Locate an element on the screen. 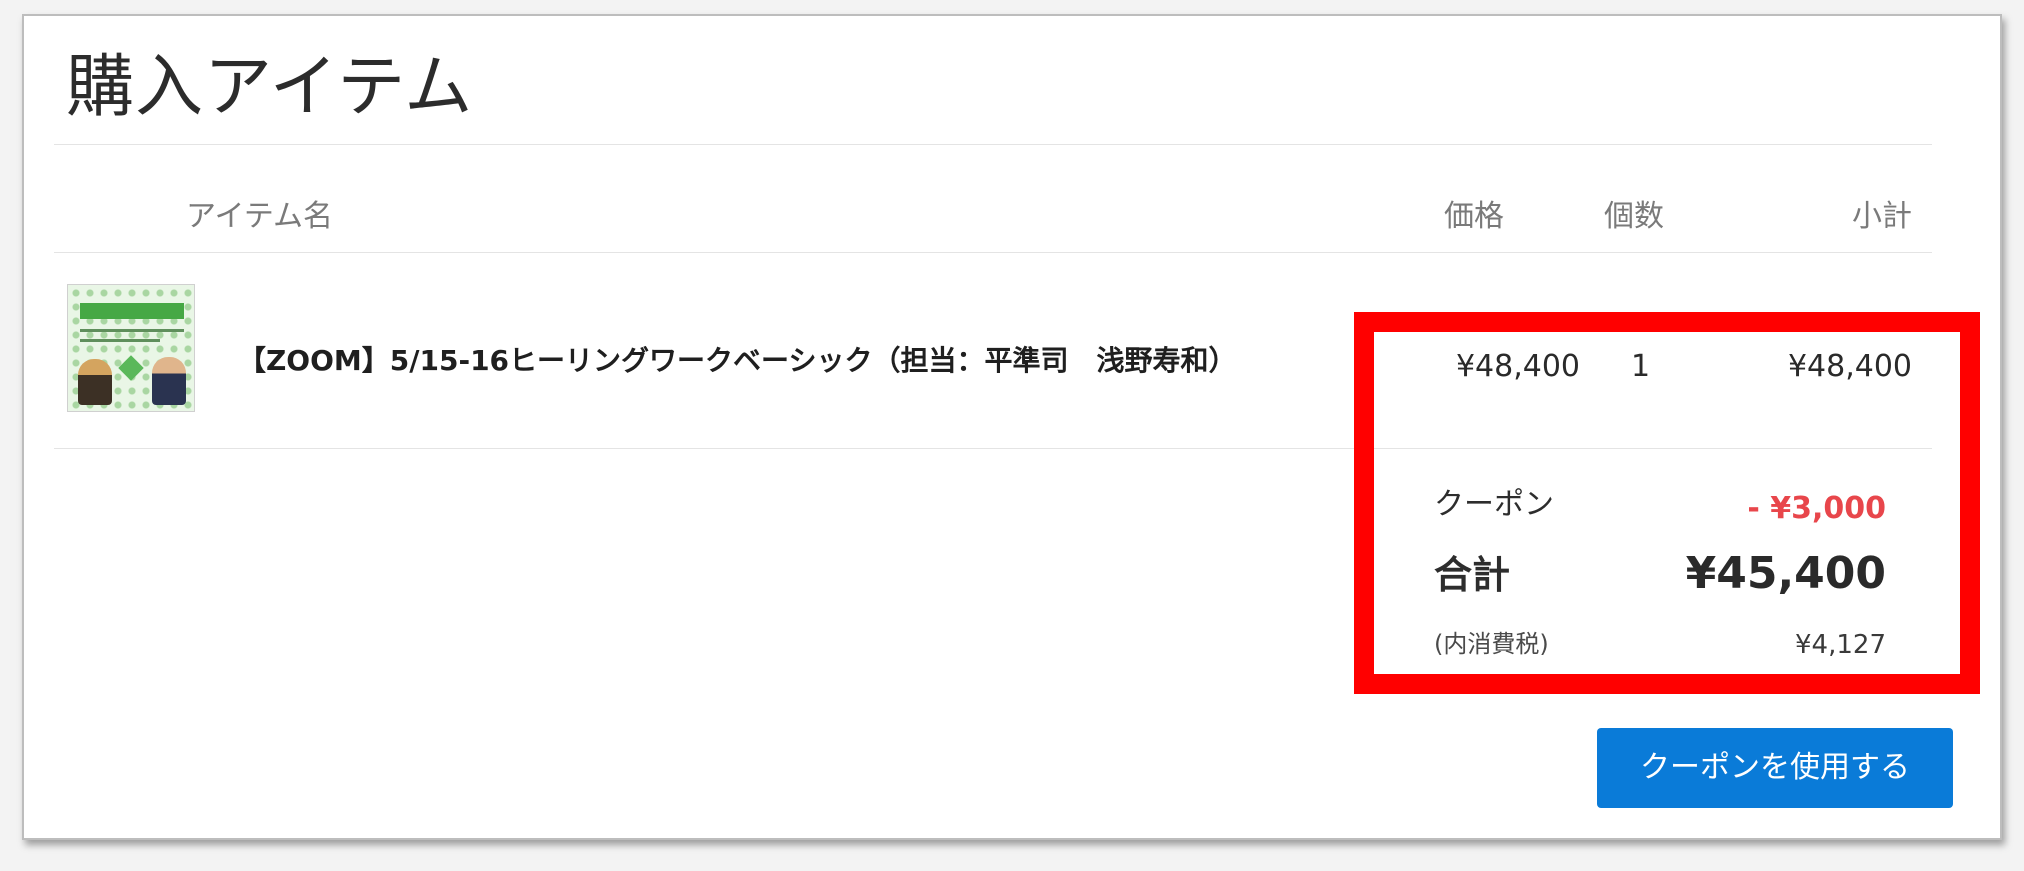  page-title: 購入アイテム is located at coordinates (270, 87).